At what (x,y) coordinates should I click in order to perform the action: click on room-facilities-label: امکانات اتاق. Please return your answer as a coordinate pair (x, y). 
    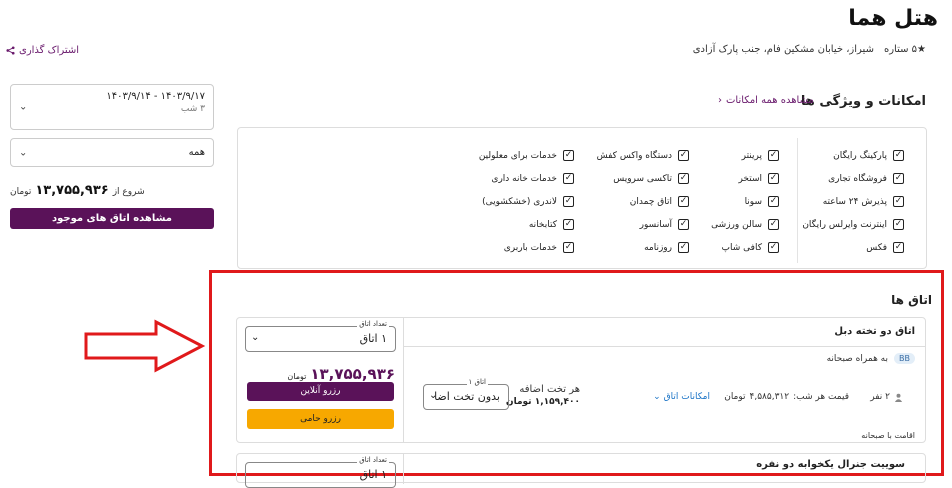
    Looking at the image, I should click on (686, 397).